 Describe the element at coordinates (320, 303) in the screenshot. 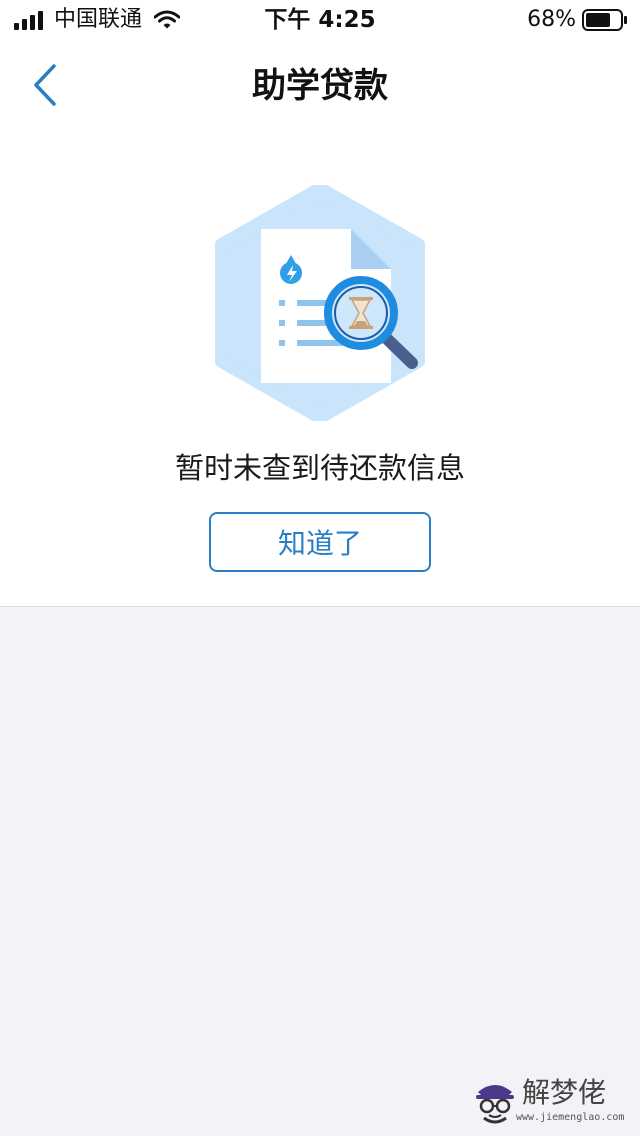

I see `document-search-illustration` at that location.